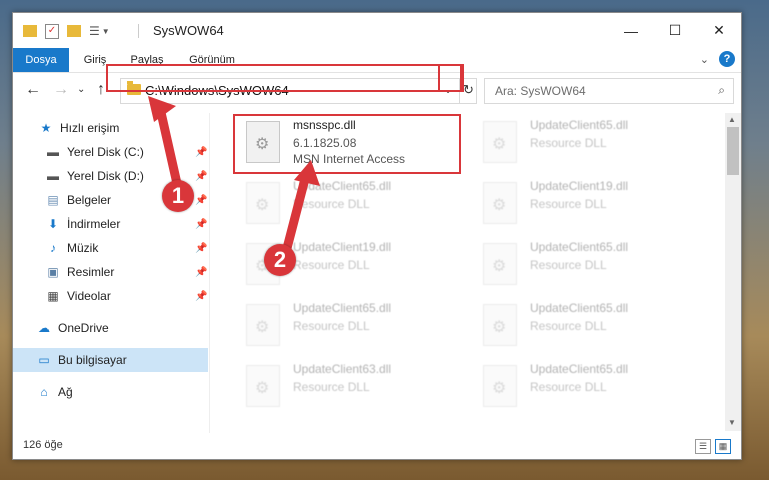  I want to click on address-path: C:\Windows\SysWOW64, so click(217, 90).